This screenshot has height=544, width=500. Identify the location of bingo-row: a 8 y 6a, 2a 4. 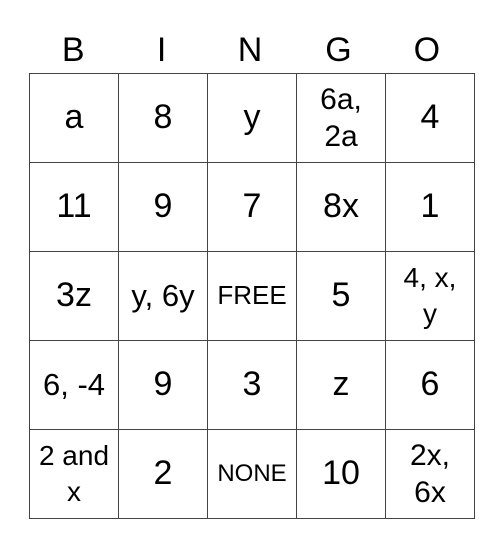
(252, 118).